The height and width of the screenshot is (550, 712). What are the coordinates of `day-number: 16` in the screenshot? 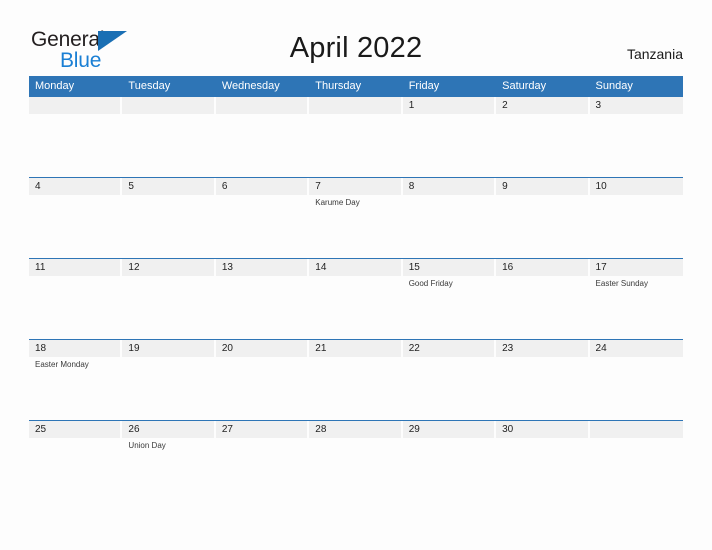 It's located at (508, 267).